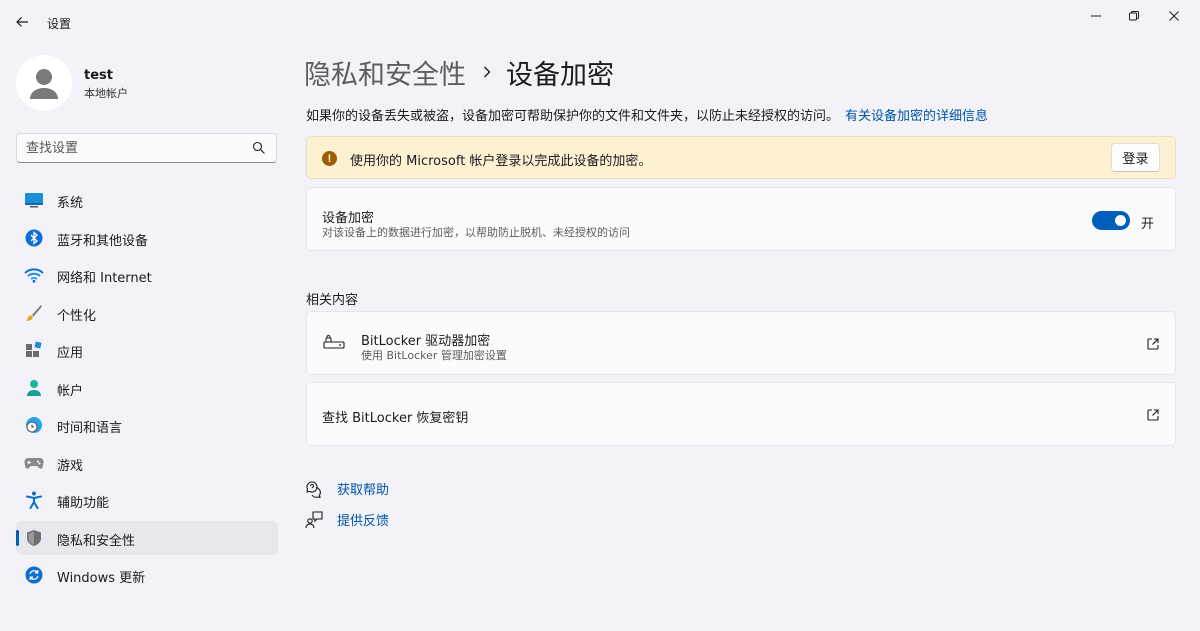  I want to click on warning-icon: !, so click(329, 158).